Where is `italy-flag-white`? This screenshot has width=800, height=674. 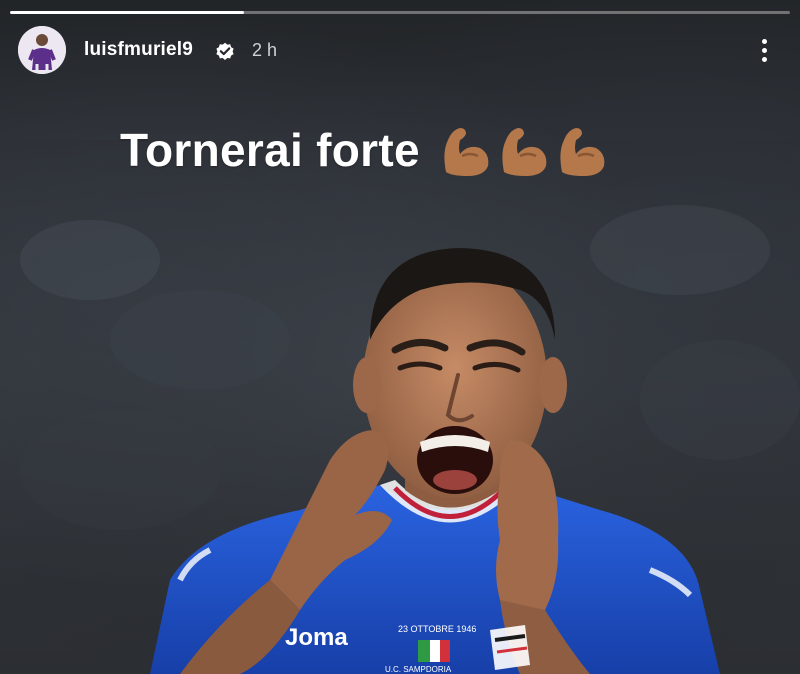 italy-flag-white is located at coordinates (435, 651).